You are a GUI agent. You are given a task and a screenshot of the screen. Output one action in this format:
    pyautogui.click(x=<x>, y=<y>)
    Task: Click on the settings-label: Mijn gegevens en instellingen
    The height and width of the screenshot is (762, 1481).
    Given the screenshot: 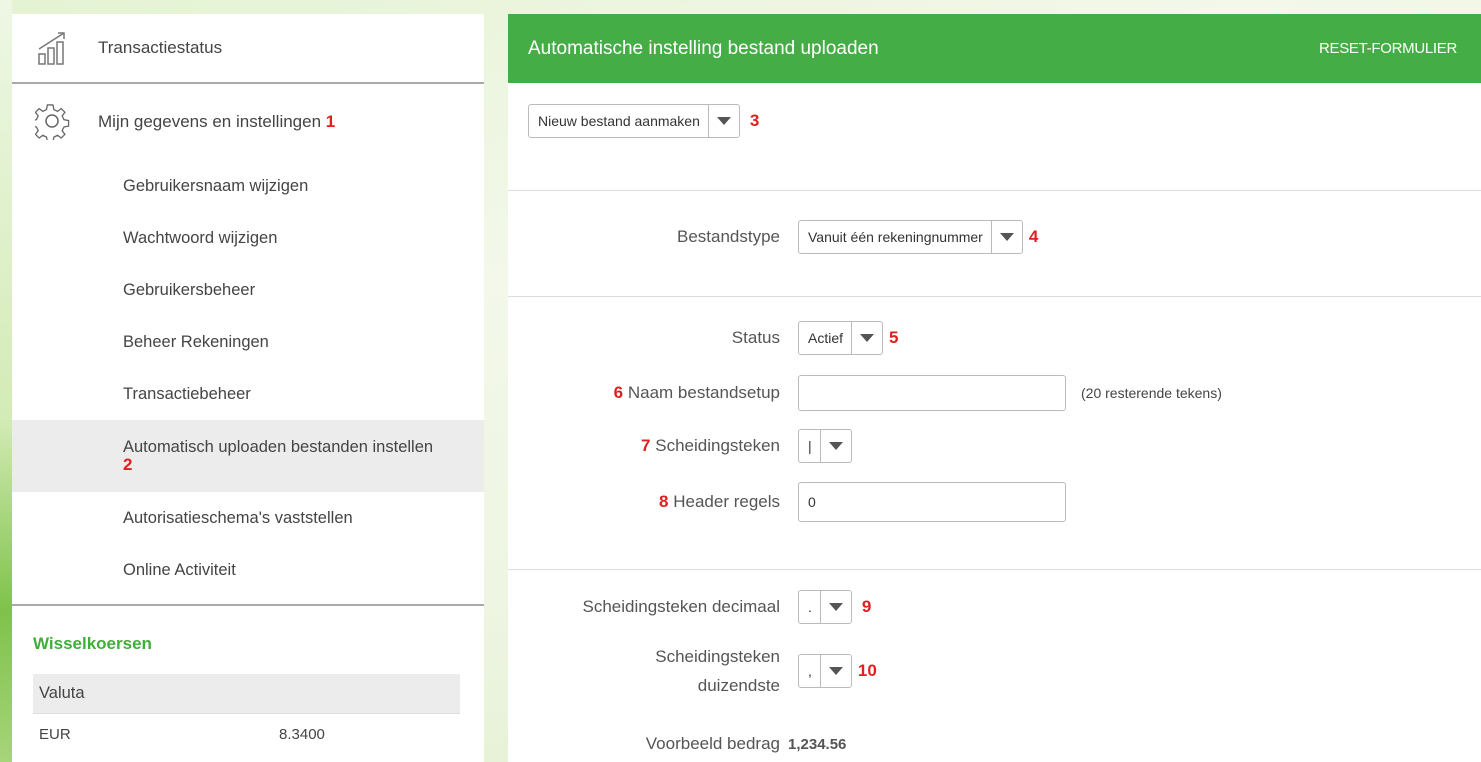 What is the action you would take?
    pyautogui.click(x=210, y=121)
    